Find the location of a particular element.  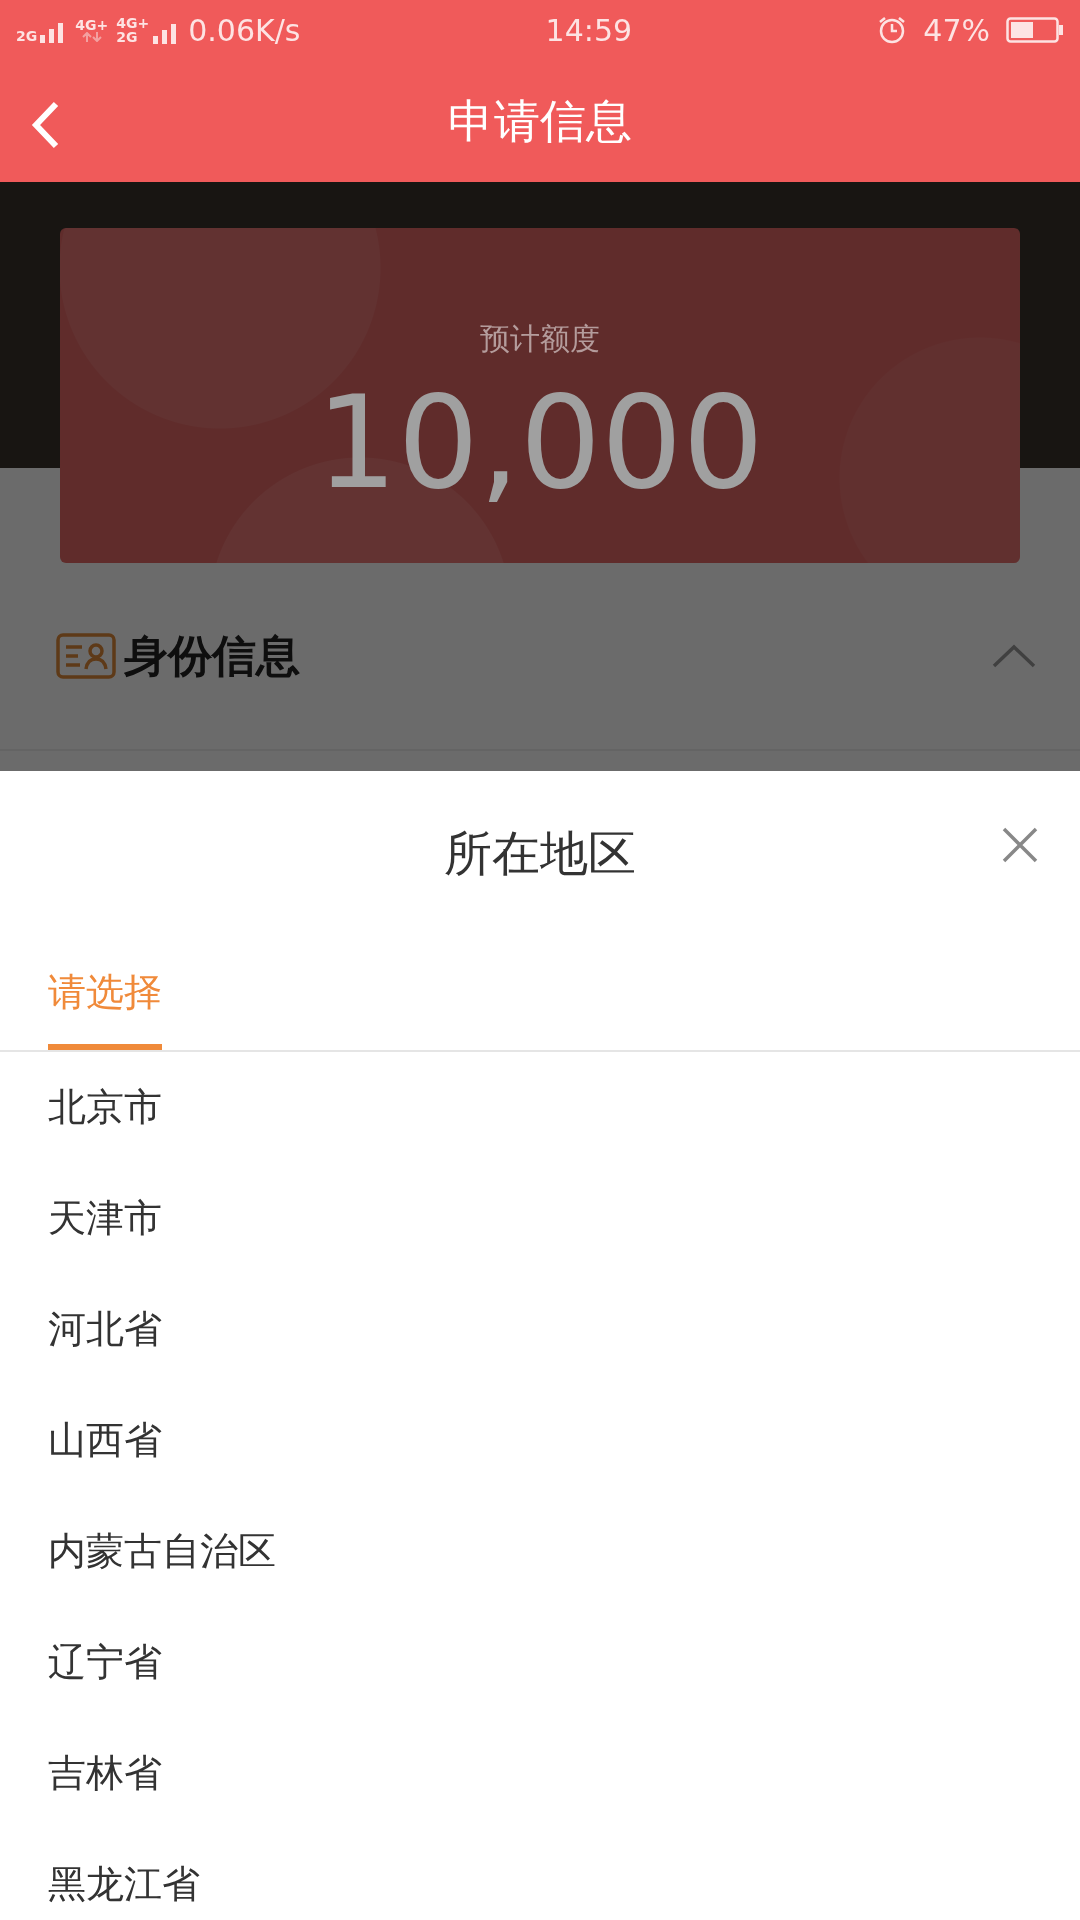

network-speed: 0.06K/s is located at coordinates (244, 30).